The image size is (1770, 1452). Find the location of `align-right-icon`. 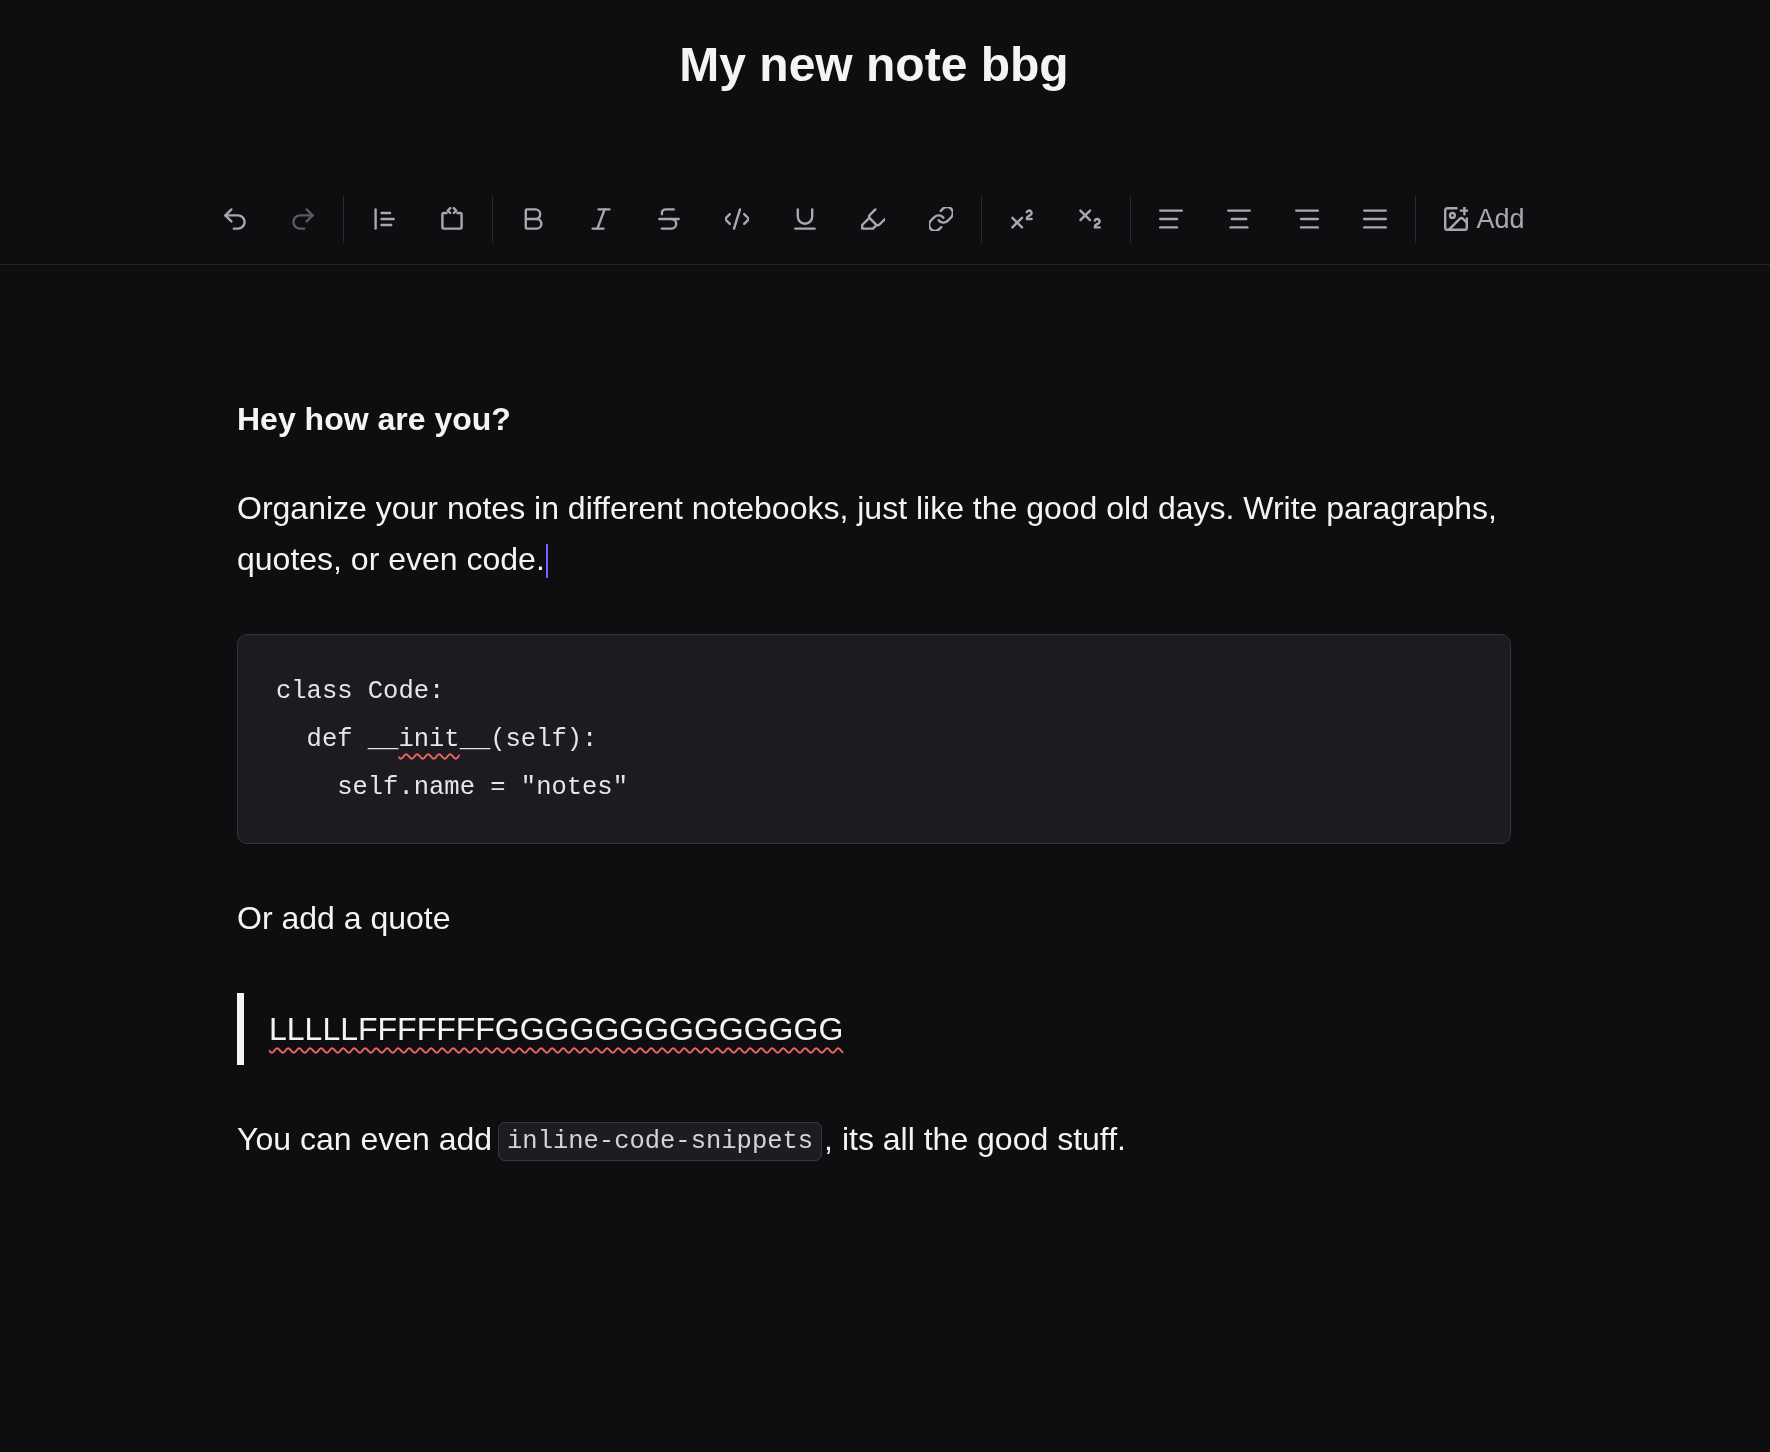

align-right-icon is located at coordinates (1307, 219).